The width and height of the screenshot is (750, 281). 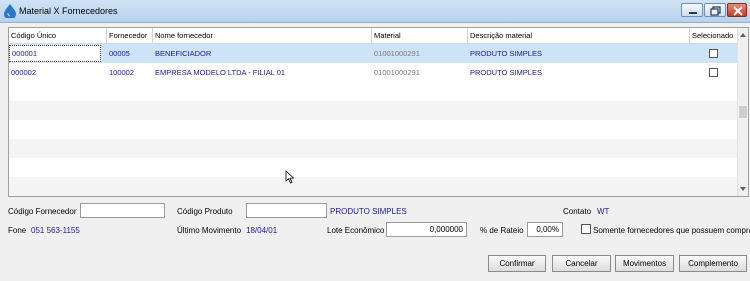 I want to click on cell-nome: EMPRESA MODELO LTDA - FILIAL 01, so click(x=262, y=72).